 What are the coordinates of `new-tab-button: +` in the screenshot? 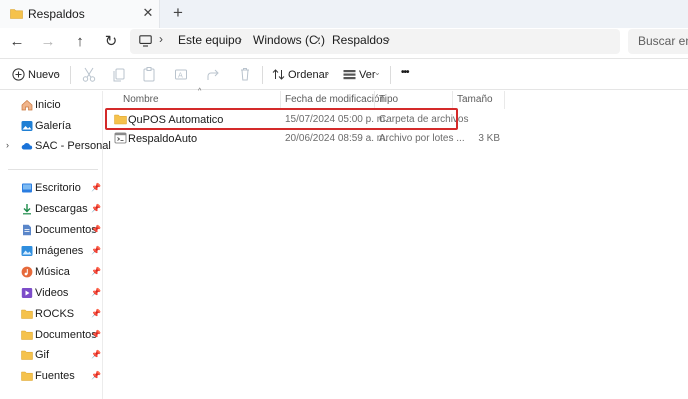 It's located at (178, 13).